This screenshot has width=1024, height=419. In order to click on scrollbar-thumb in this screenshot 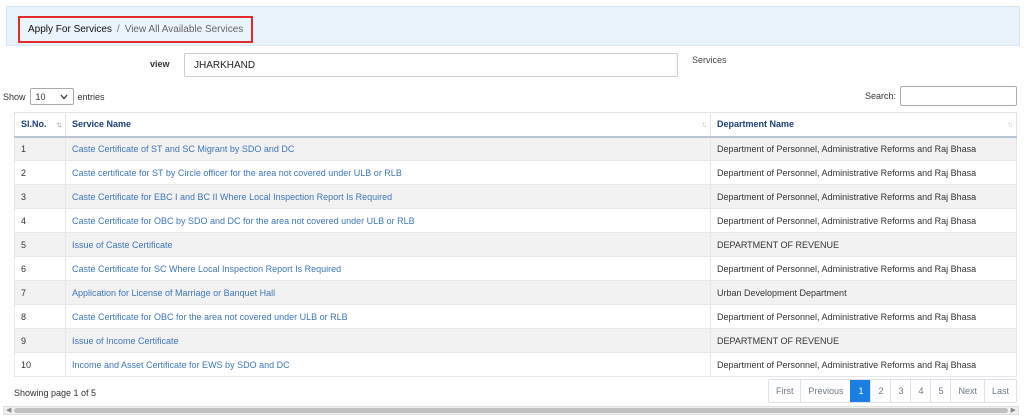, I will do `click(511, 410)`.